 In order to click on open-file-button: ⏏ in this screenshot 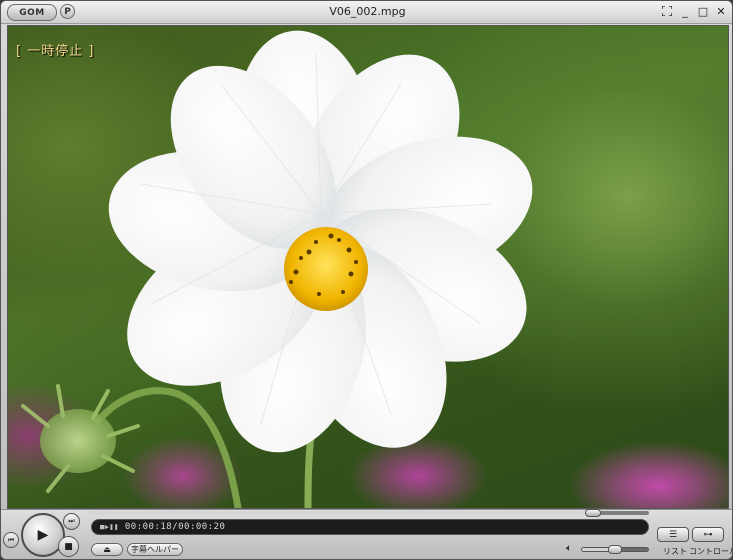, I will do `click(107, 549)`.